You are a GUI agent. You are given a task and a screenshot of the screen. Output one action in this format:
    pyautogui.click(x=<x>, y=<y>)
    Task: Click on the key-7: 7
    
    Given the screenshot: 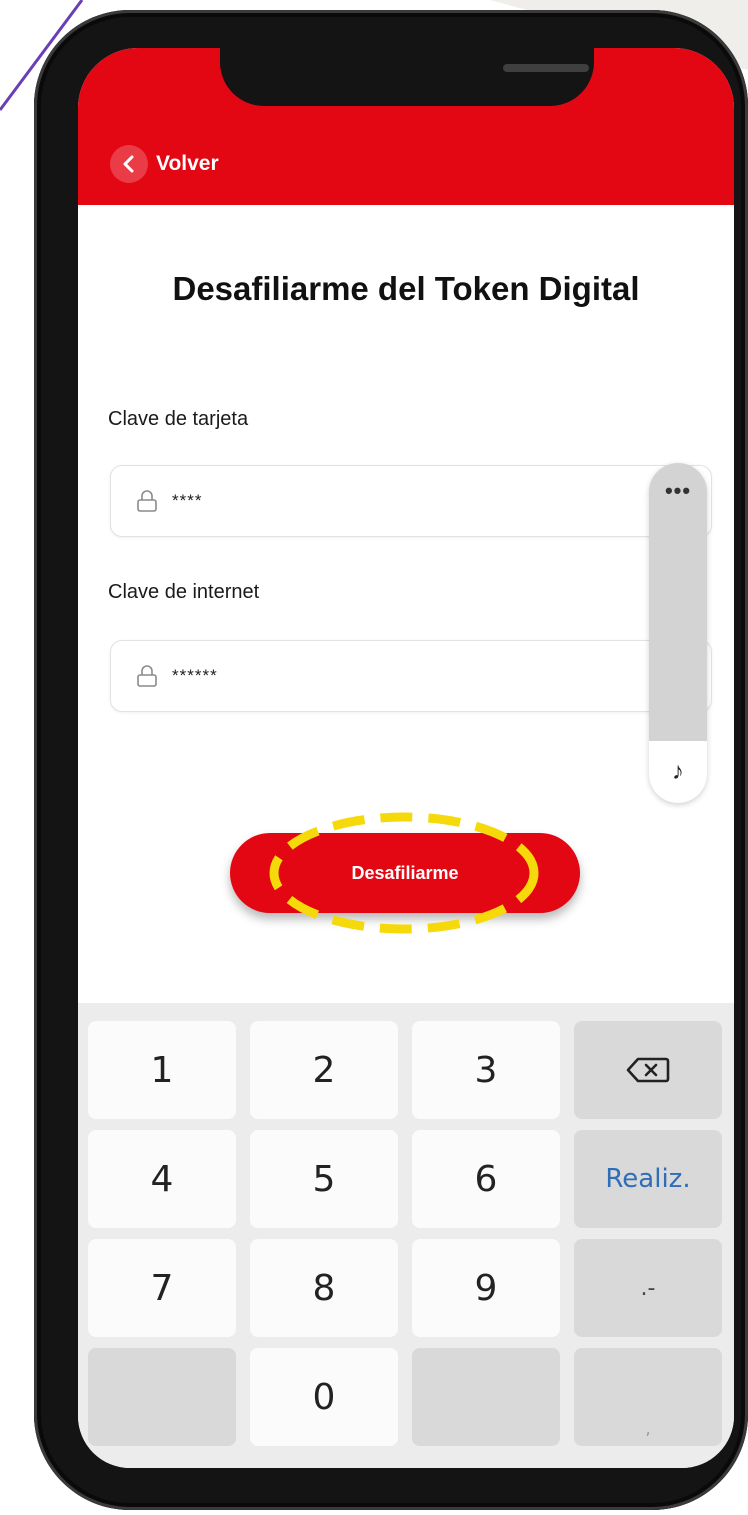 What is the action you would take?
    pyautogui.click(x=162, y=1288)
    